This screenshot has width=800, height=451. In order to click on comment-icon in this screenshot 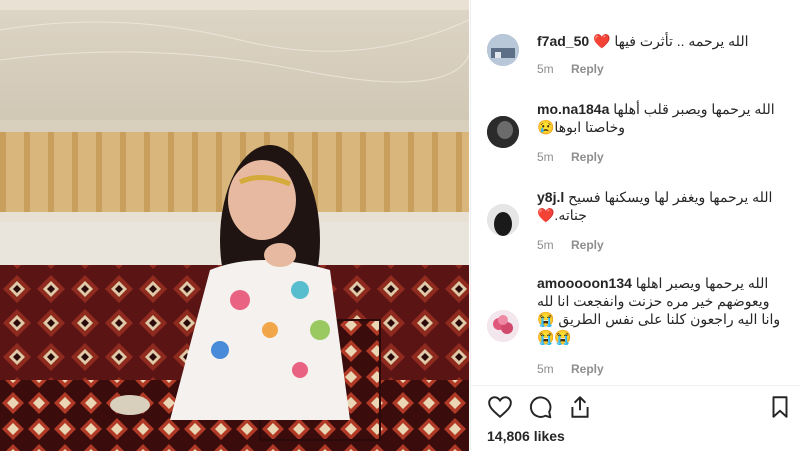, I will do `click(540, 407)`.